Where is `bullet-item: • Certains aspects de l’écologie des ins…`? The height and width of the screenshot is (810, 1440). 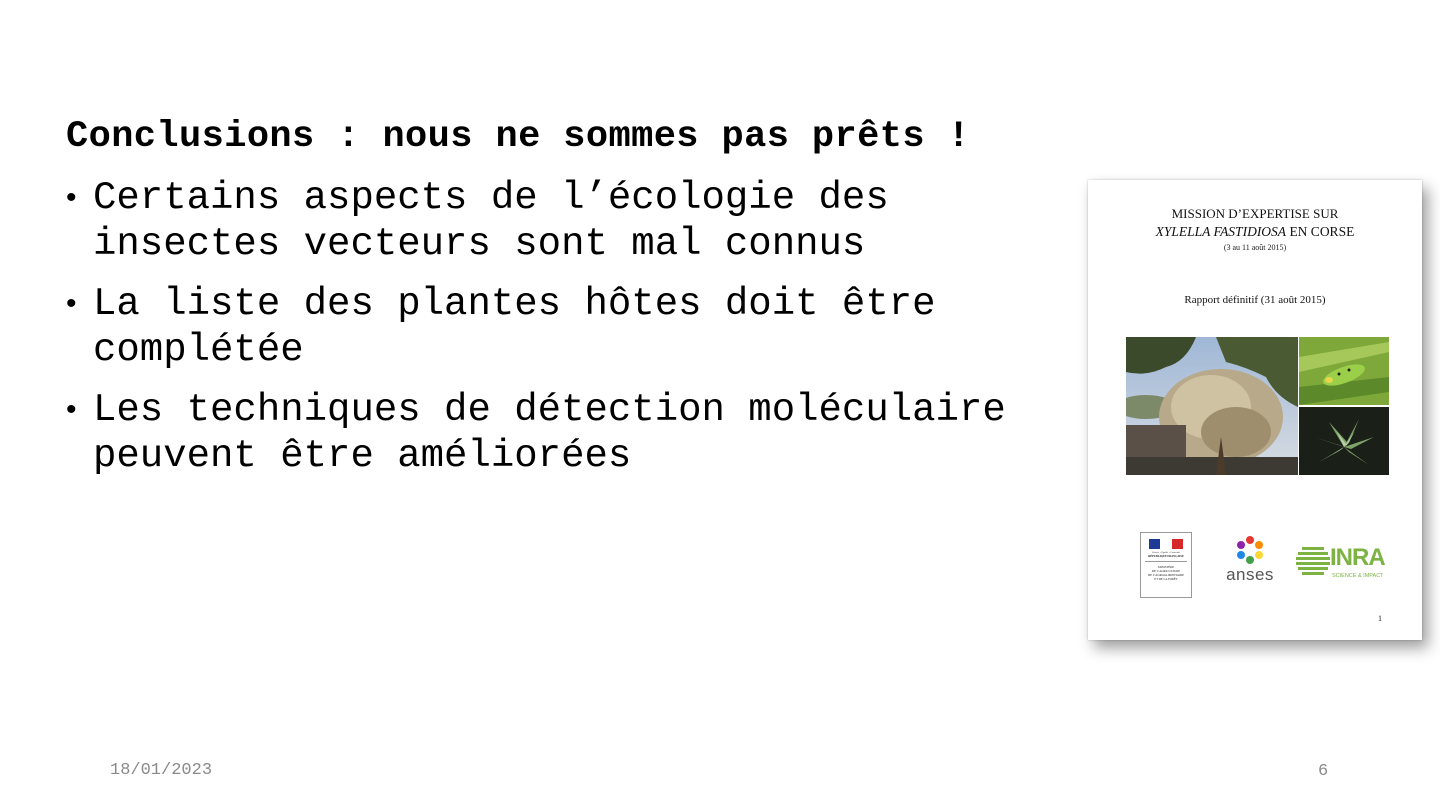
bullet-item: • Certains aspects de l’écologie des ins… is located at coordinates (576, 221).